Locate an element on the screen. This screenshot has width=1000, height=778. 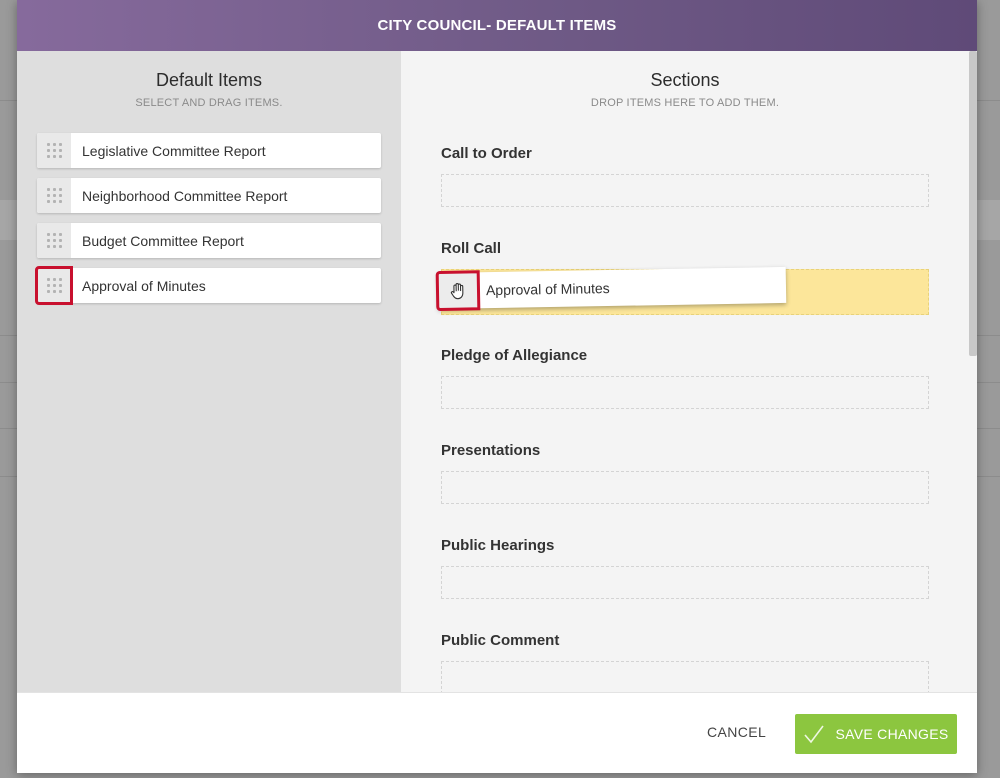
section-label: Call to Order is located at coordinates (486, 153).